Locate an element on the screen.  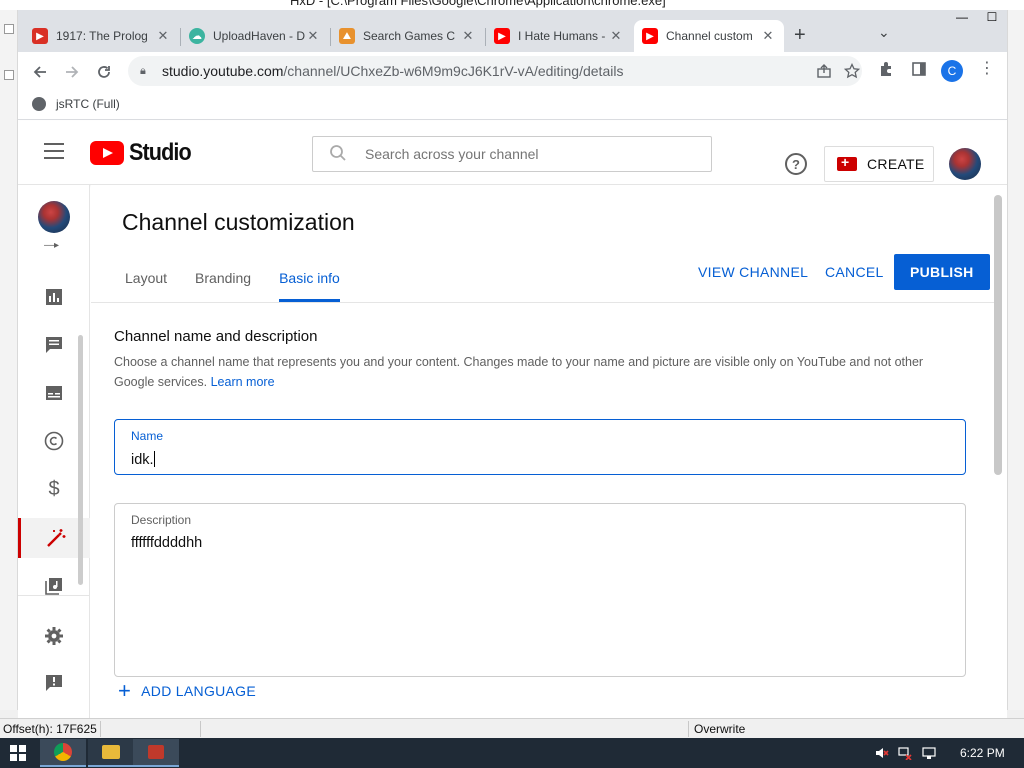
channel-avatar is located at coordinates (54, 217).